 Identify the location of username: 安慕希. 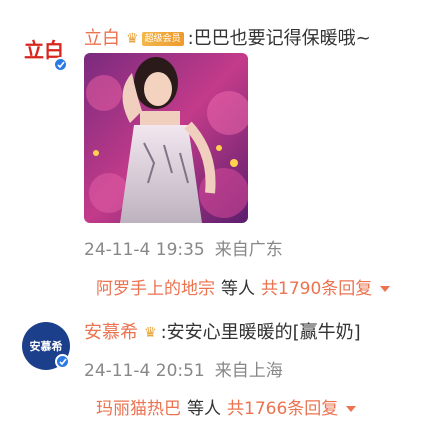
(111, 333).